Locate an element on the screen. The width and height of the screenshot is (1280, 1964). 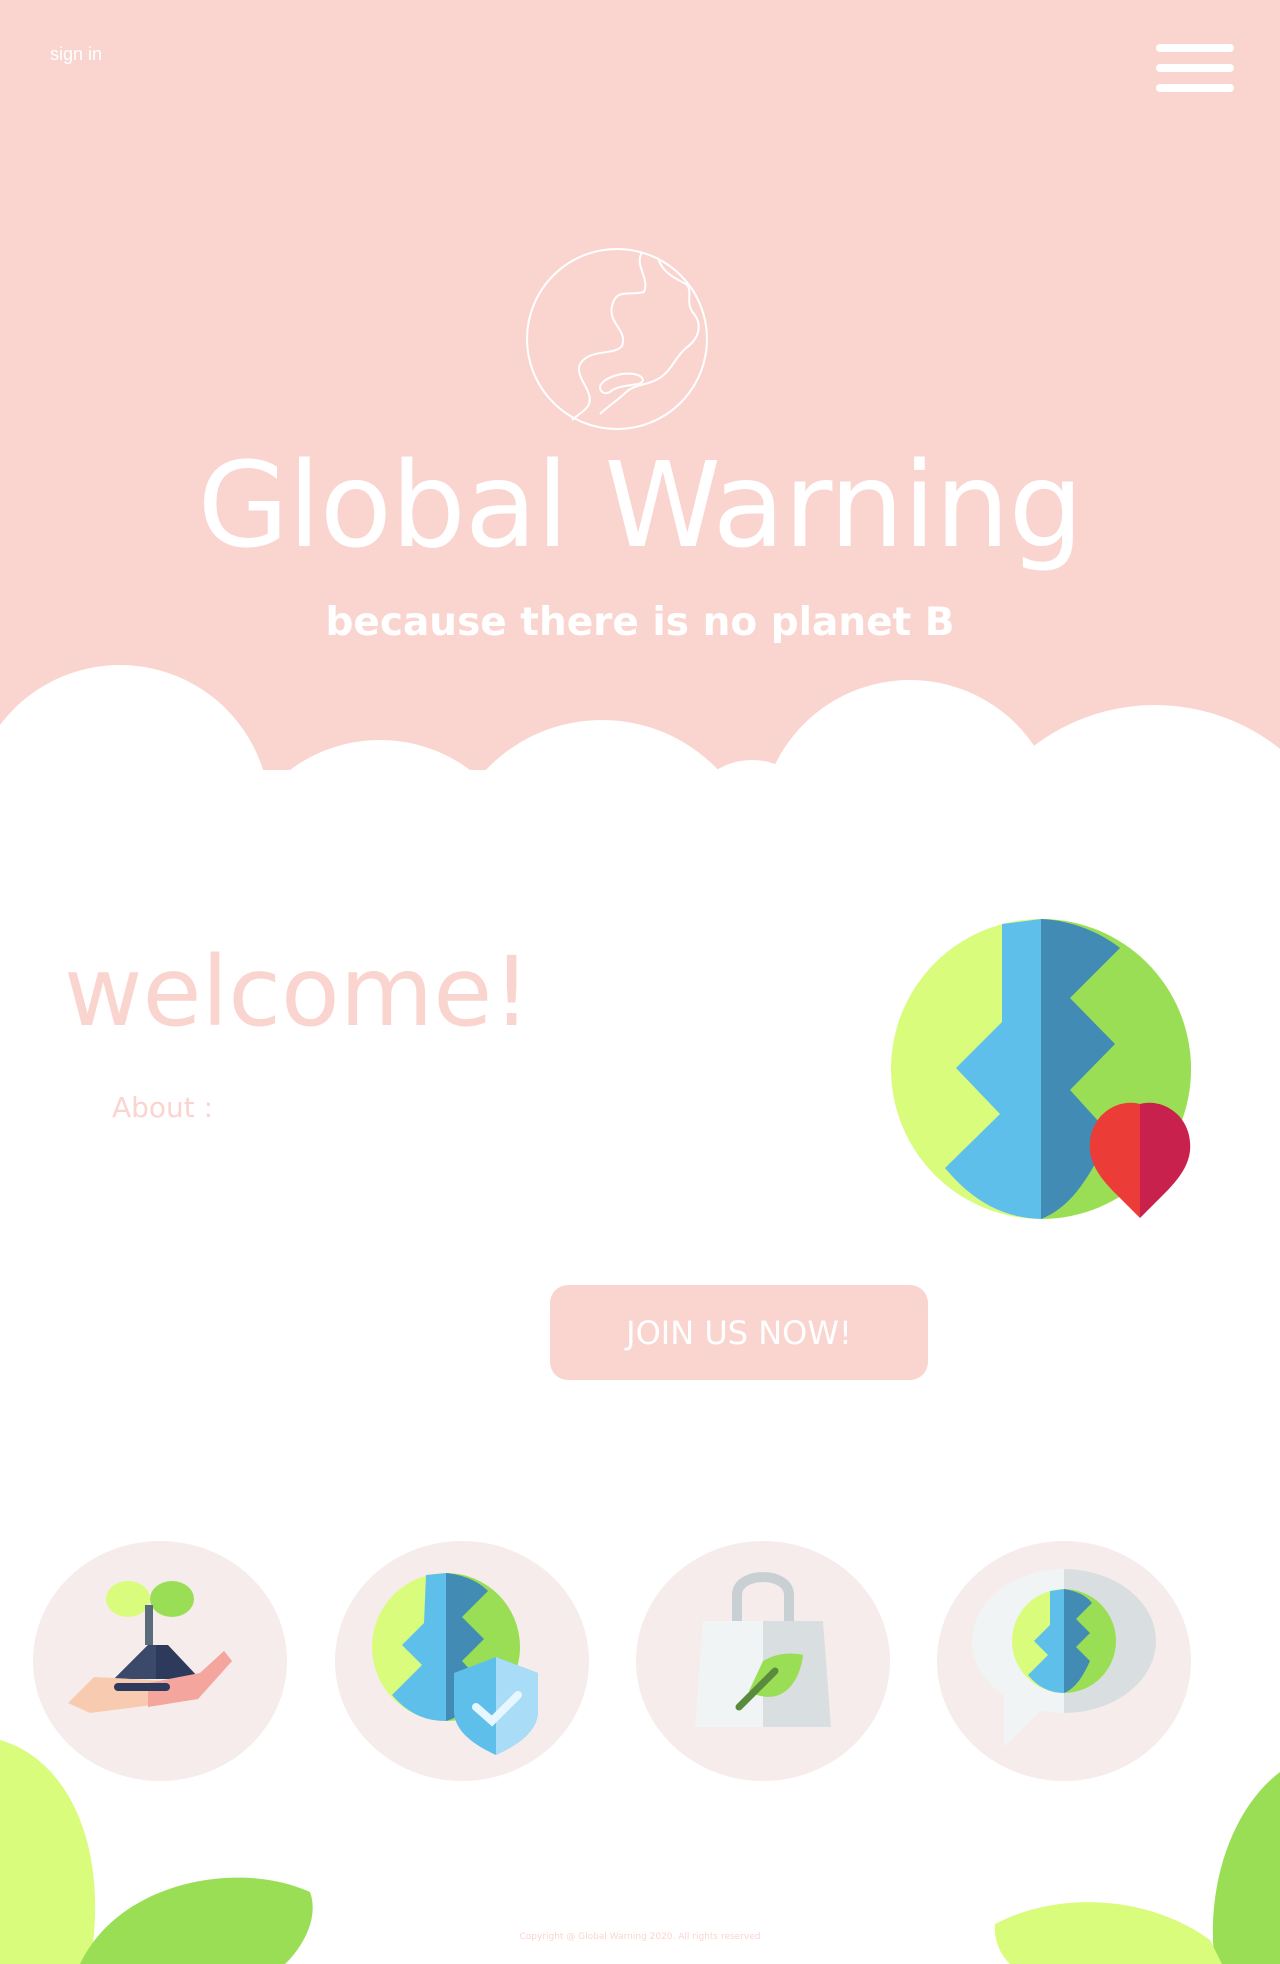
about-label: About : is located at coordinates (163, 1107).